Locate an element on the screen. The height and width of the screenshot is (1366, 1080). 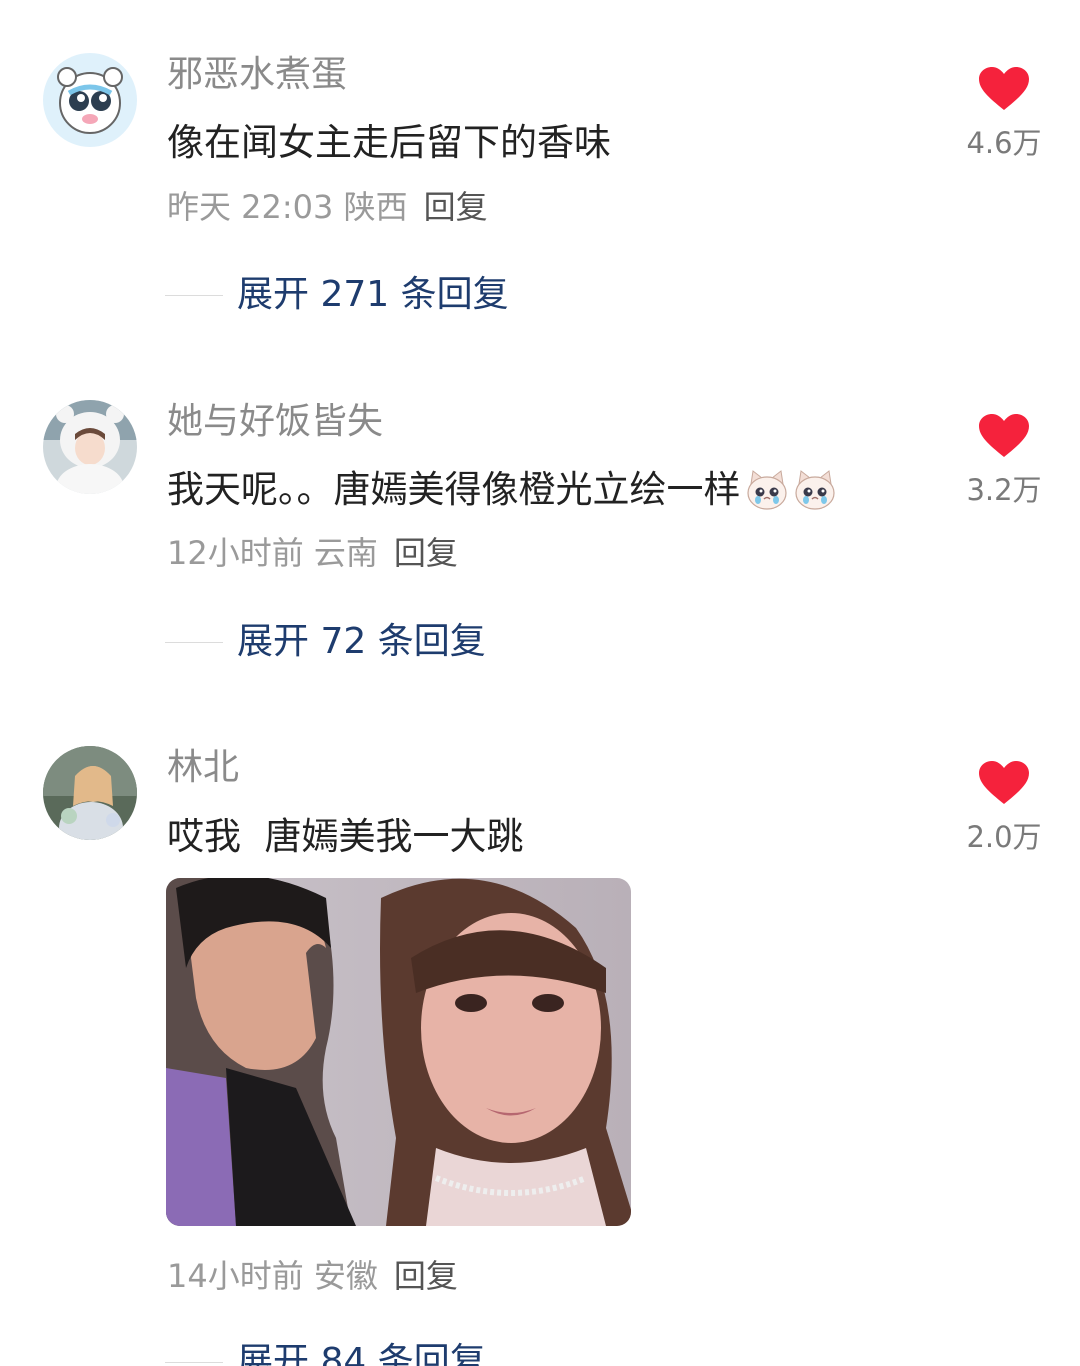
reply-button: 回复 is located at coordinates (426, 1276).